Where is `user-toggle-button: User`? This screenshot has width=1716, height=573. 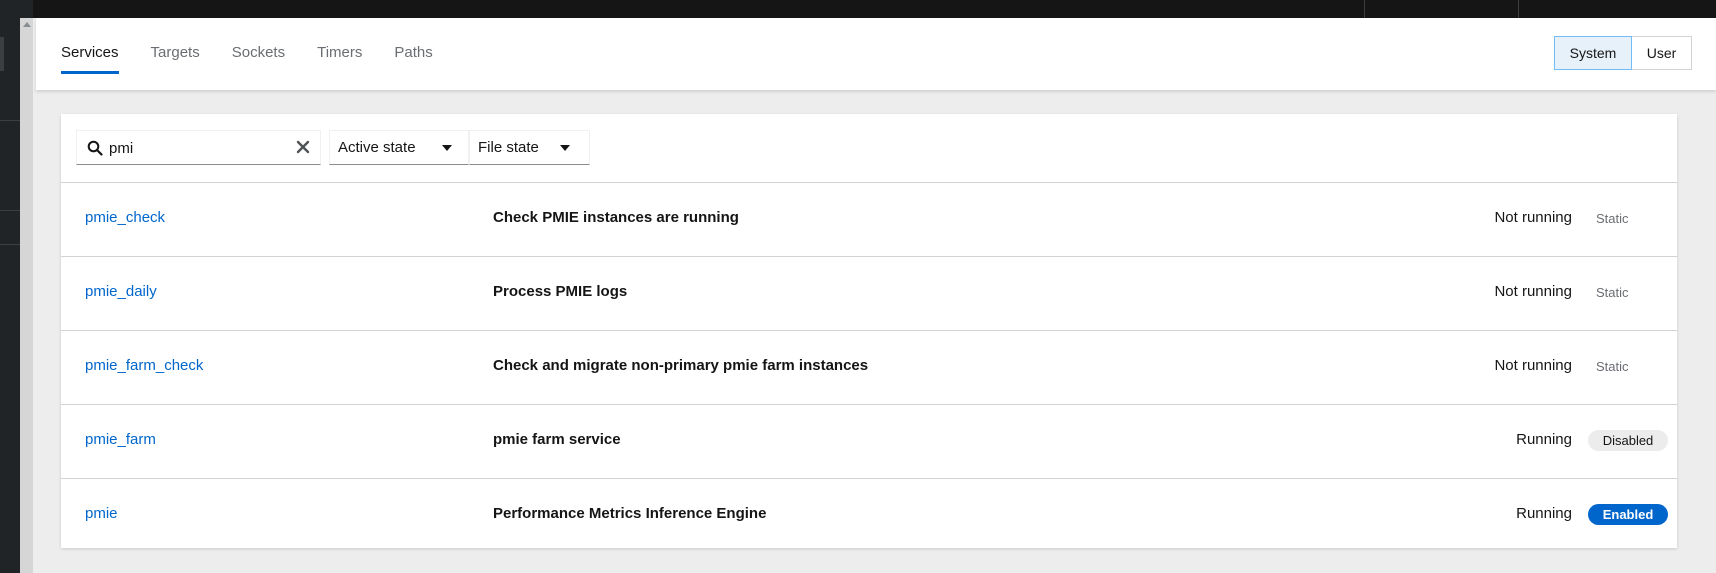 user-toggle-button: User is located at coordinates (1662, 53).